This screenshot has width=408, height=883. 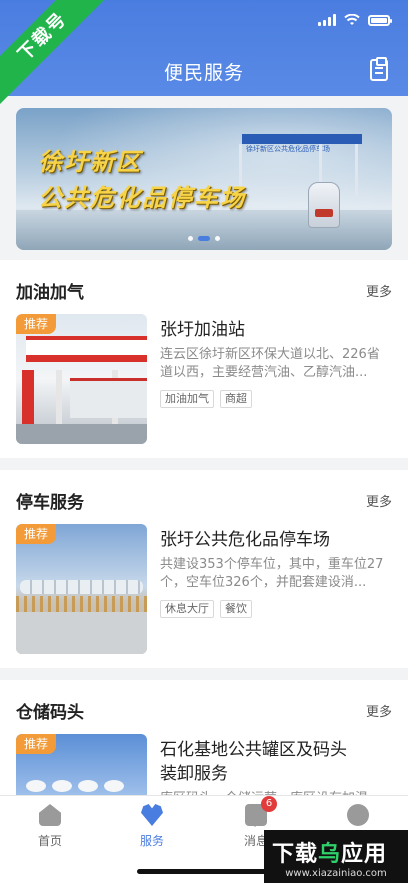 I want to click on card-title: 石化基地公共罐区及码头 装卸服务, so click(x=253, y=762).